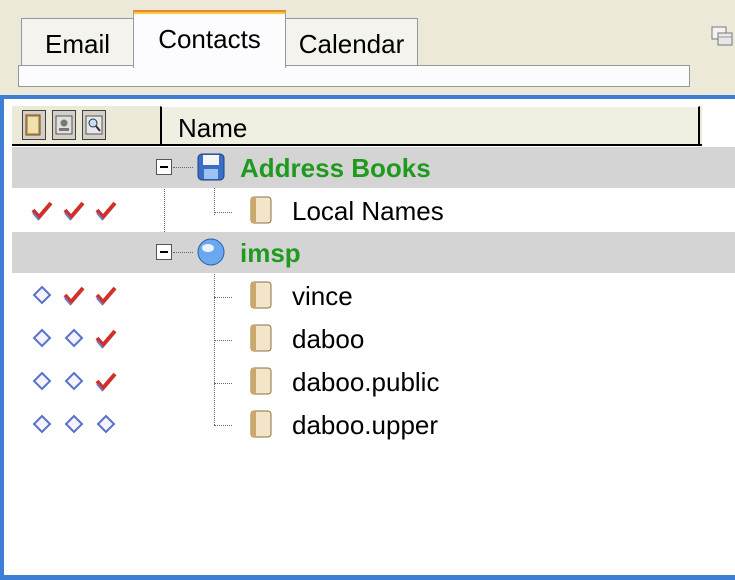 The width and height of the screenshot is (735, 580). I want to click on tab-contacts-label: Contacts, so click(209, 39).